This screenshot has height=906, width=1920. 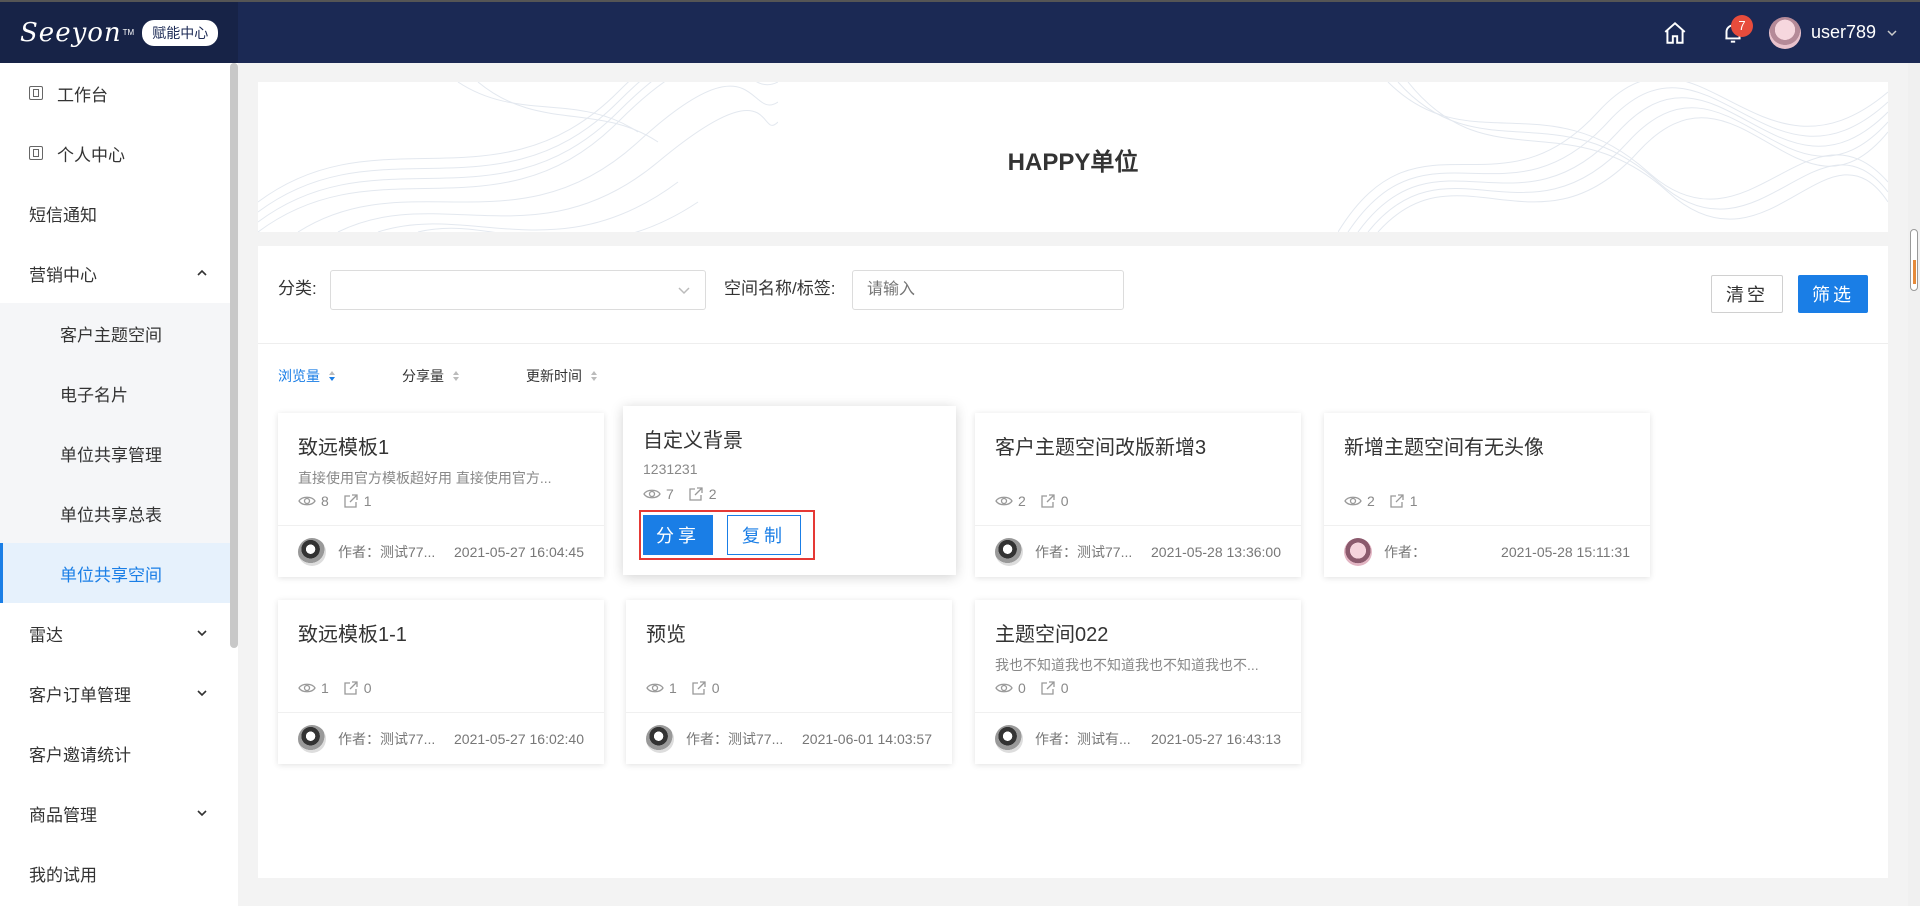 What do you see at coordinates (119, 873) in the screenshot?
I see `sidebar-item-my-trial: 我的试用` at bounding box center [119, 873].